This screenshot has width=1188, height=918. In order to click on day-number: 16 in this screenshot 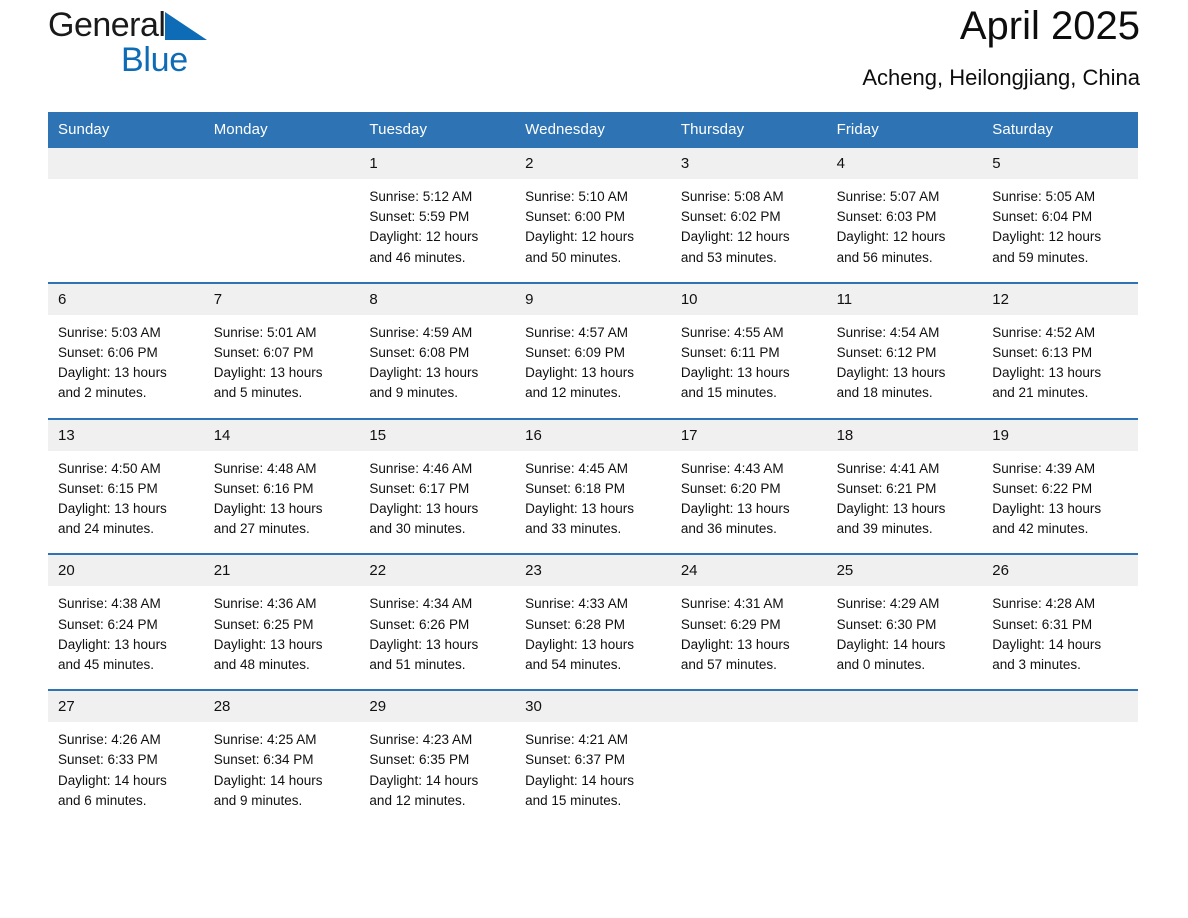, I will do `click(593, 435)`.